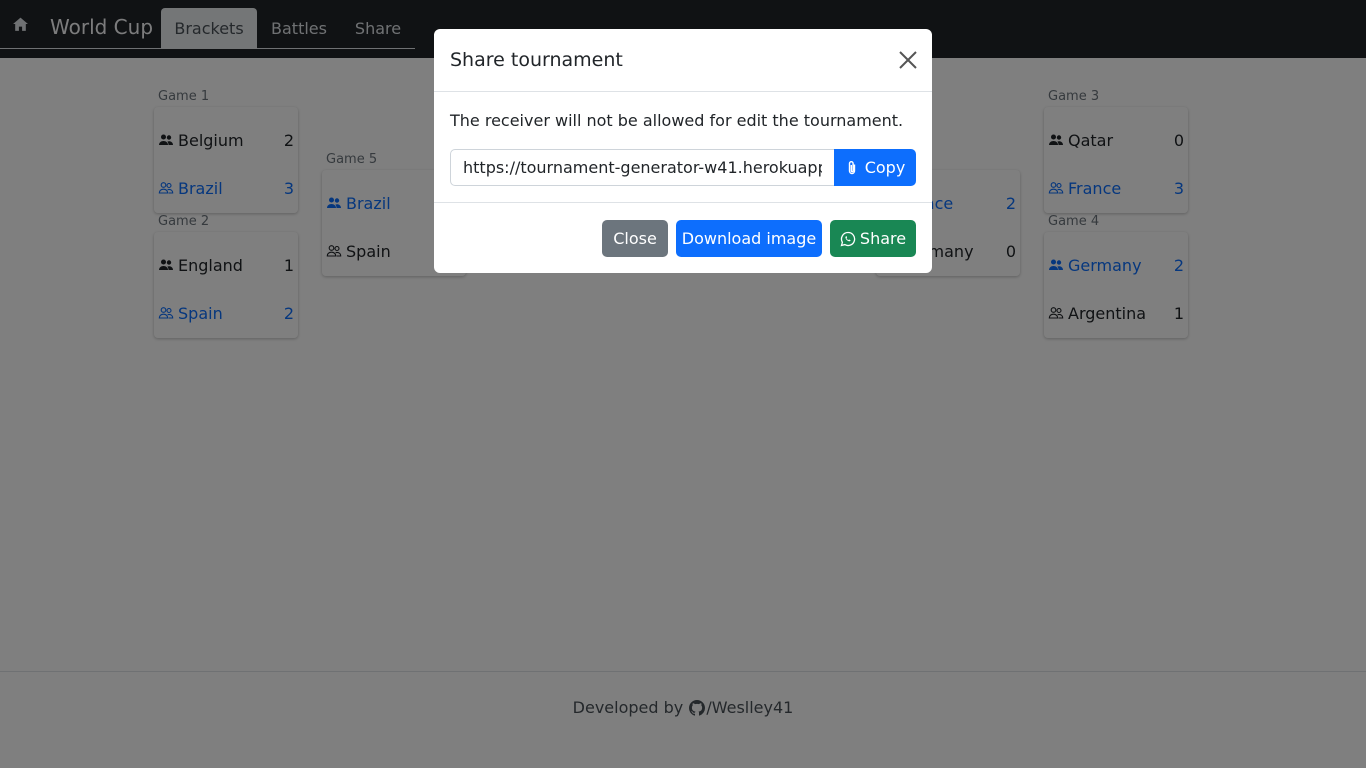  I want to click on share-label: Share, so click(883, 238).